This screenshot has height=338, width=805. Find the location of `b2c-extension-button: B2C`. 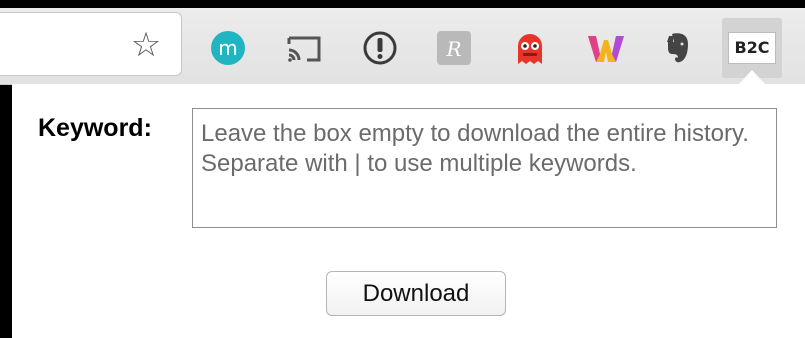

b2c-extension-button: B2C is located at coordinates (752, 48).